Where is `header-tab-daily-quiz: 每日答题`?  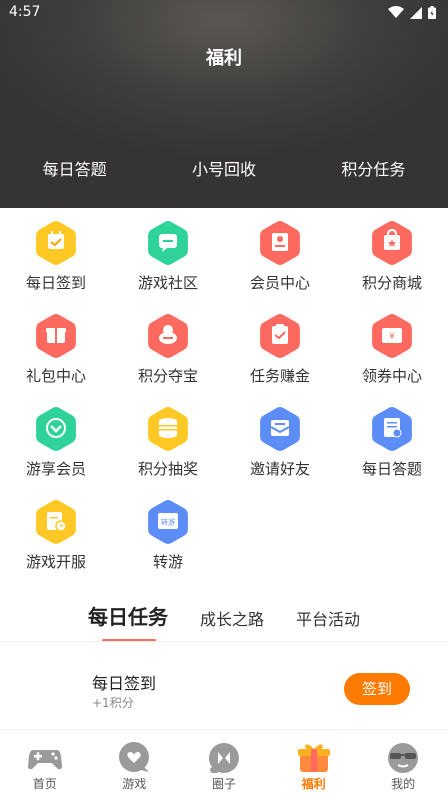
header-tab-daily-quiz: 每日答题 is located at coordinates (74, 168).